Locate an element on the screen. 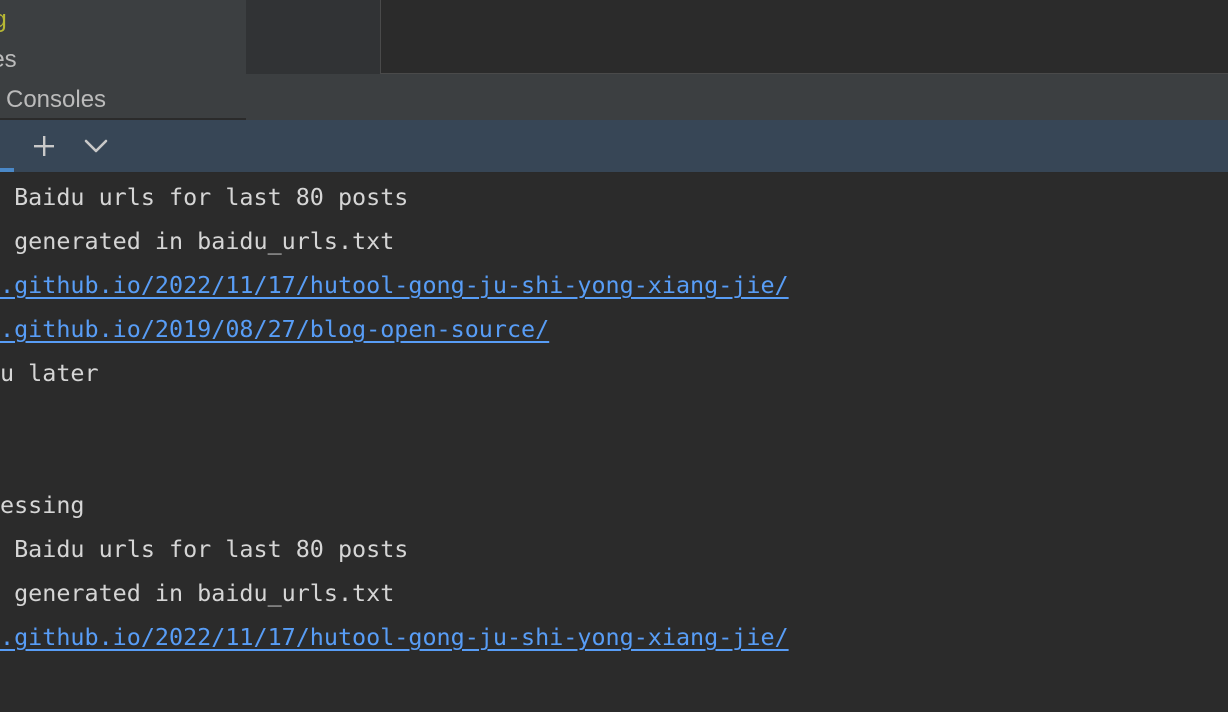 This screenshot has width=1228, height=712. plus-icon is located at coordinates (44, 146).